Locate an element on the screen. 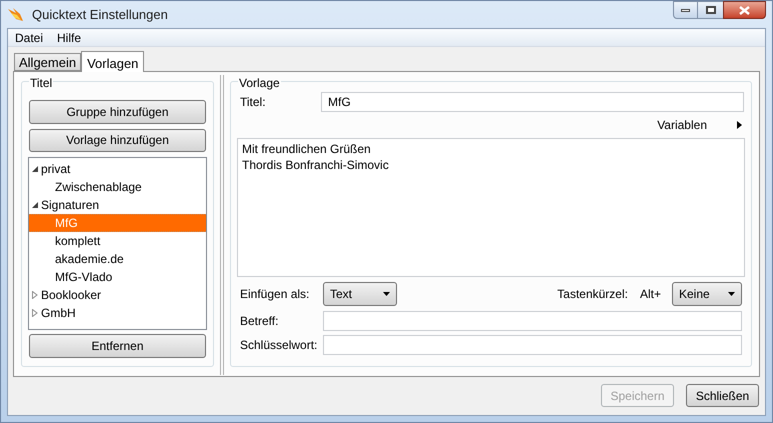 This screenshot has width=773, height=423. close-icon is located at coordinates (744, 10).